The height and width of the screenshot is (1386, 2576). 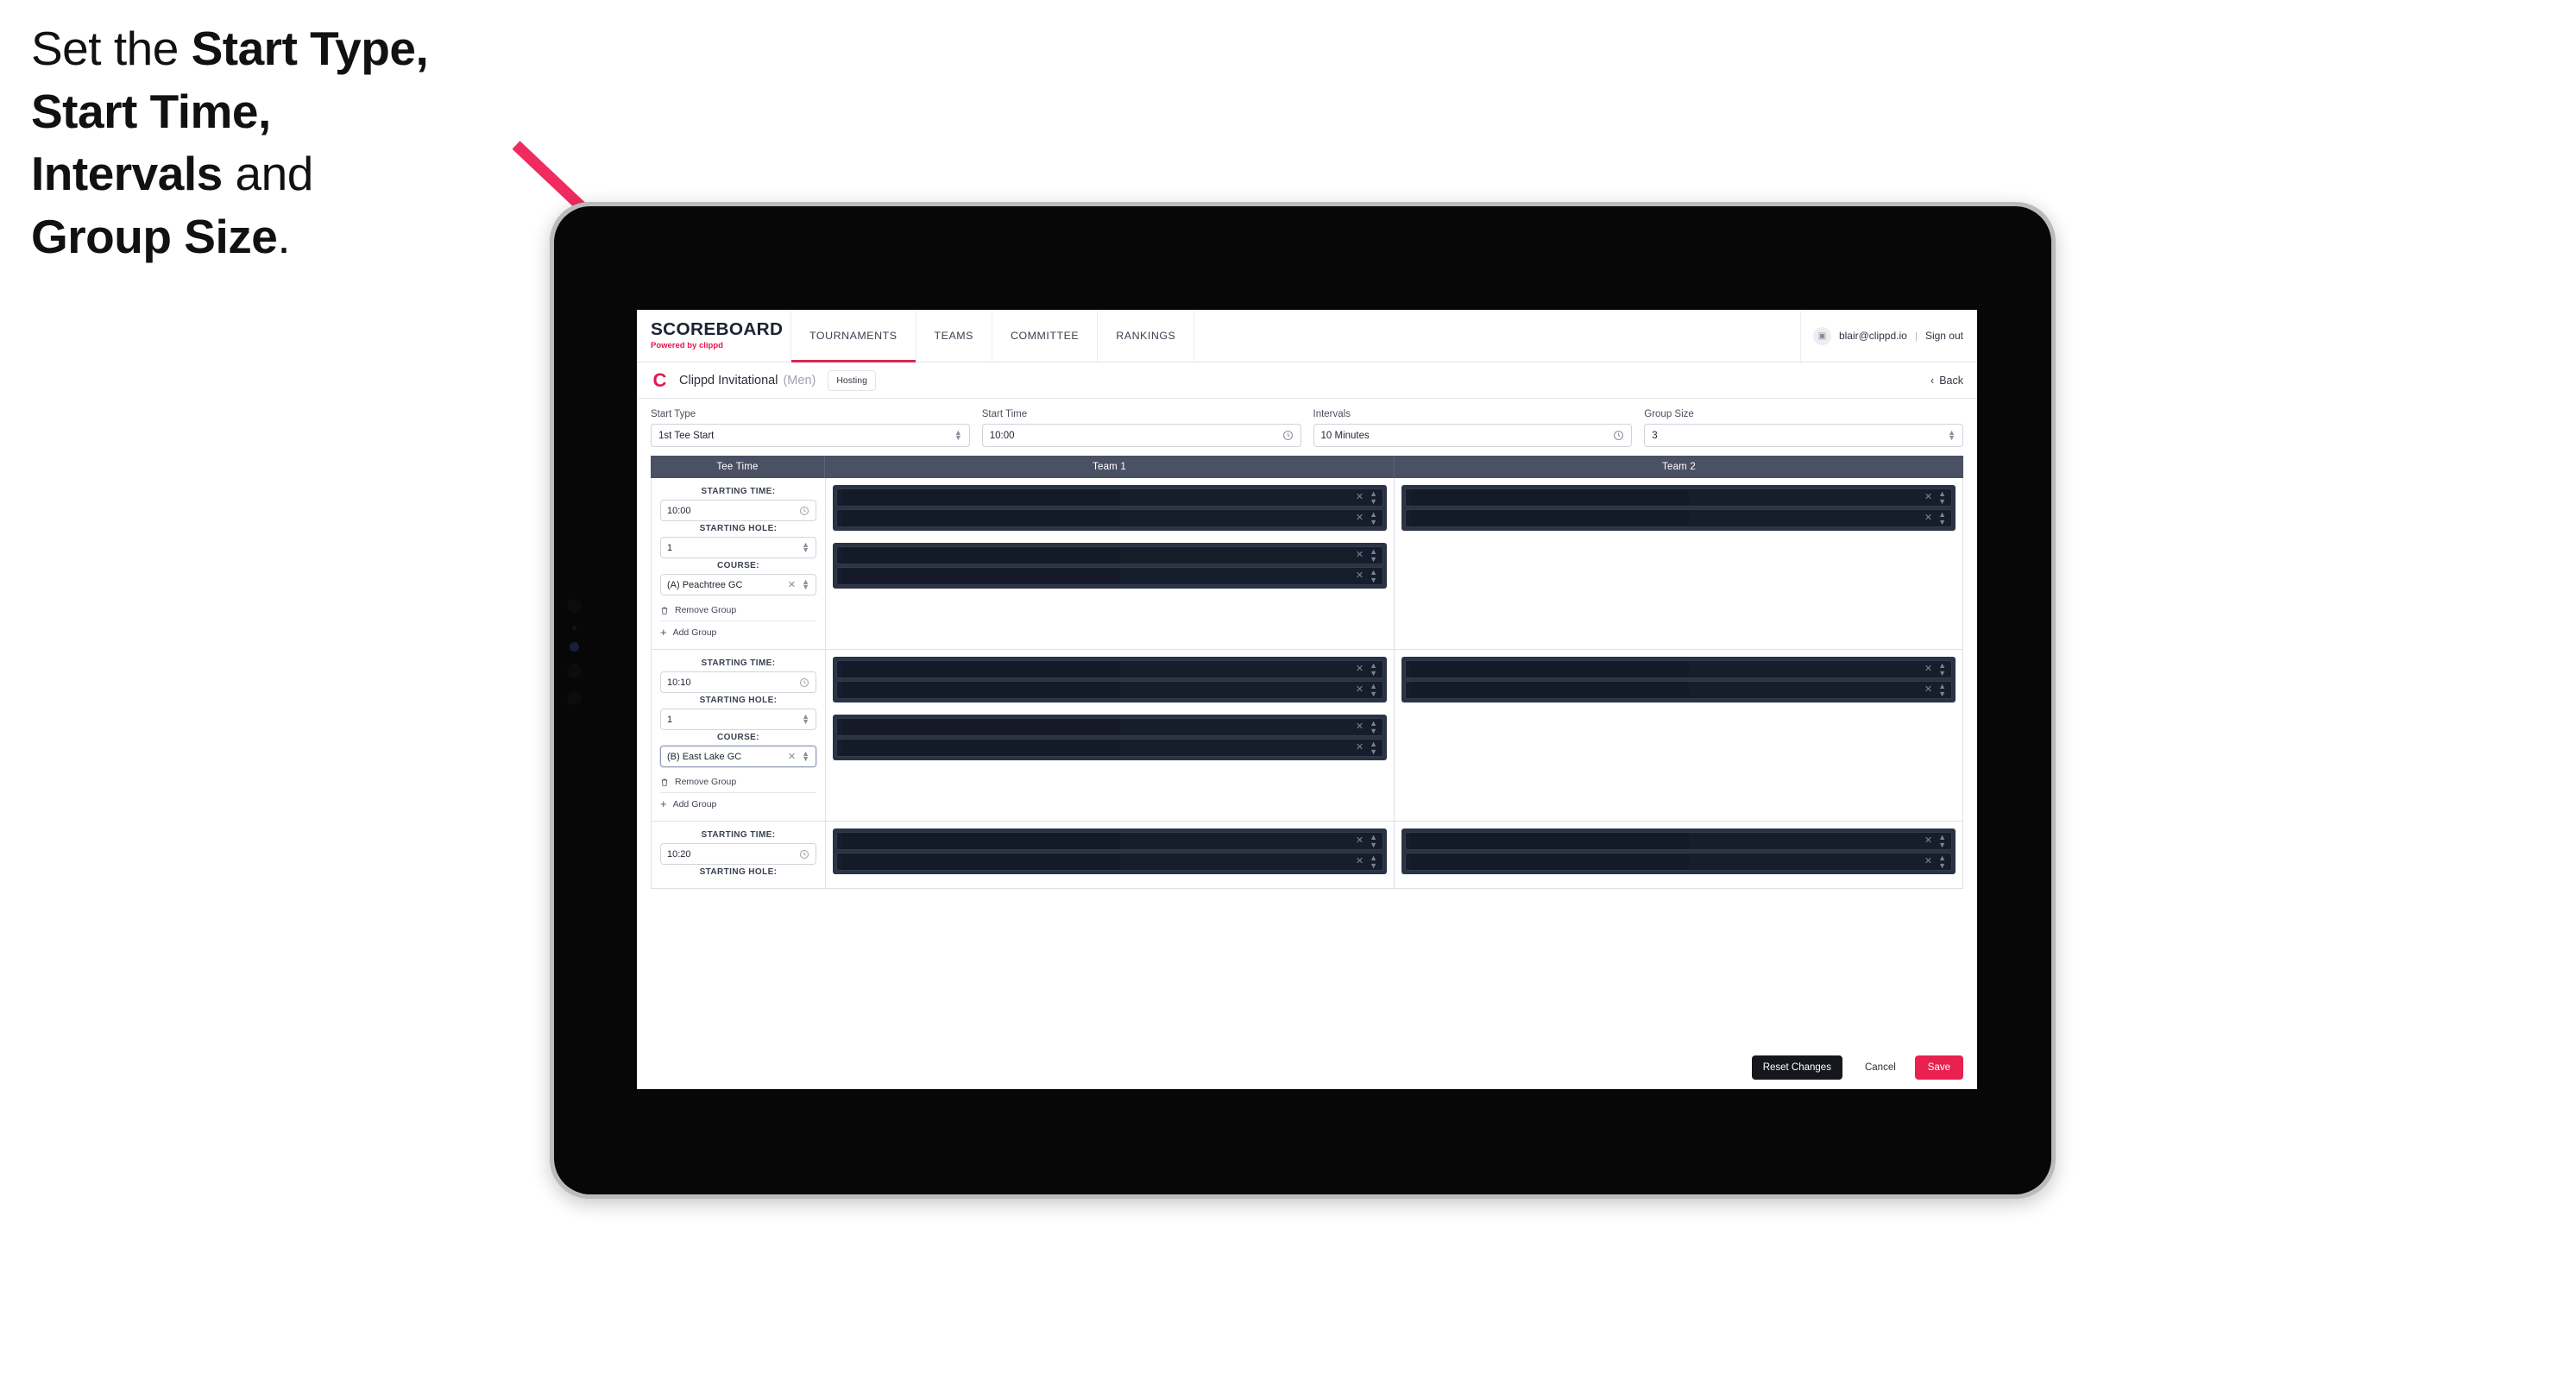 I want to click on nav-tab-label: RANKINGS, so click(x=1146, y=336).